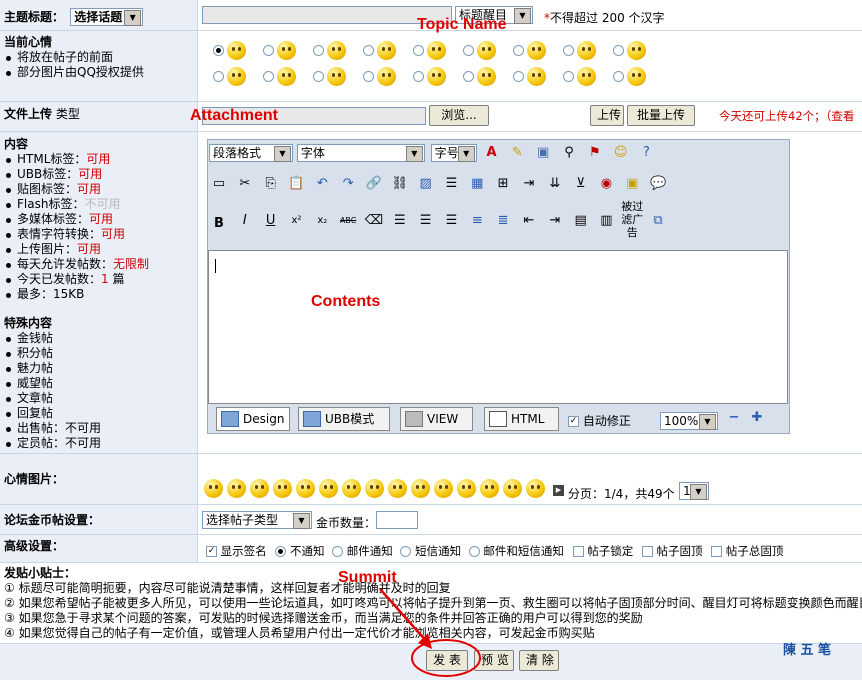  Describe the element at coordinates (646, 153) in the screenshot. I see `help-icon: ?` at that location.